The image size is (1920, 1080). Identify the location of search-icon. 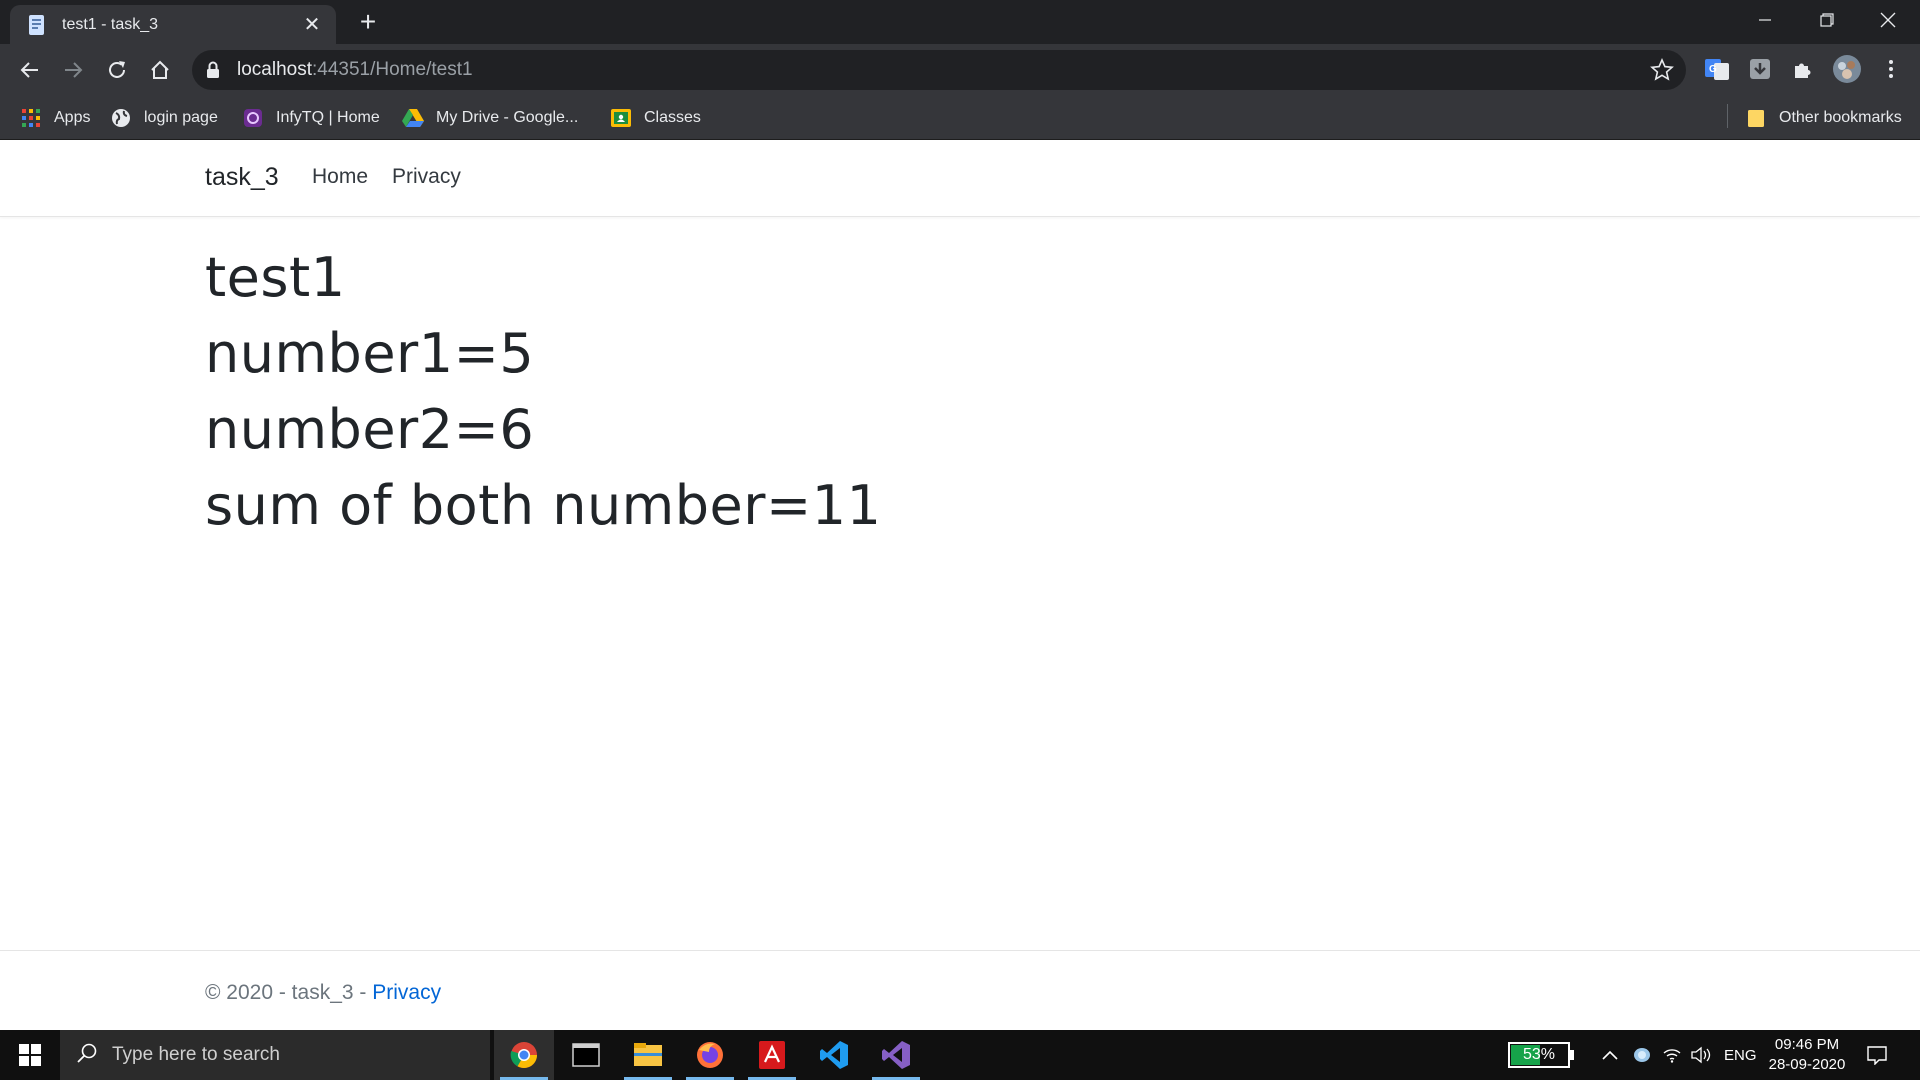
(87, 1055).